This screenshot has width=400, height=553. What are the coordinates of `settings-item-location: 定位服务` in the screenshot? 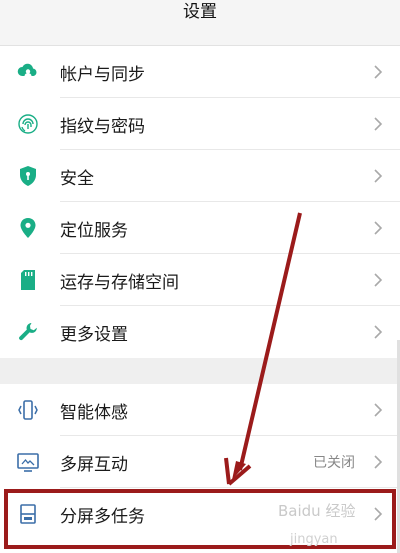 It's located at (200, 228).